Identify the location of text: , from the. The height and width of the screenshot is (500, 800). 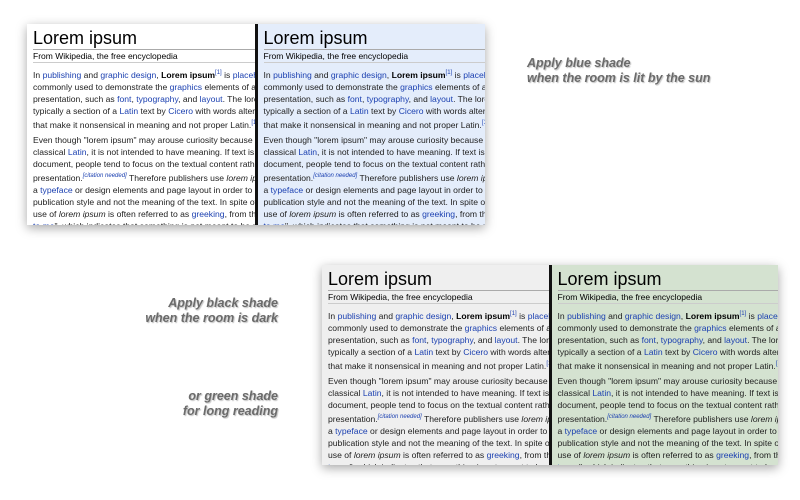
(239, 214).